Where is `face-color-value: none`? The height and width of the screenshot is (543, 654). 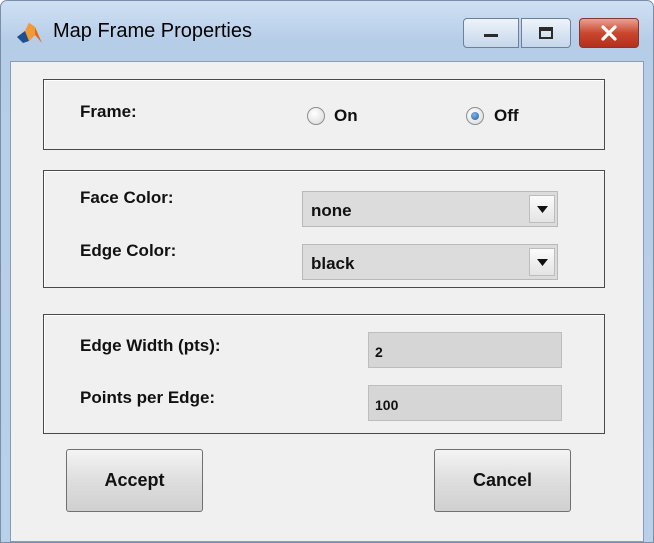
face-color-value: none is located at coordinates (331, 210).